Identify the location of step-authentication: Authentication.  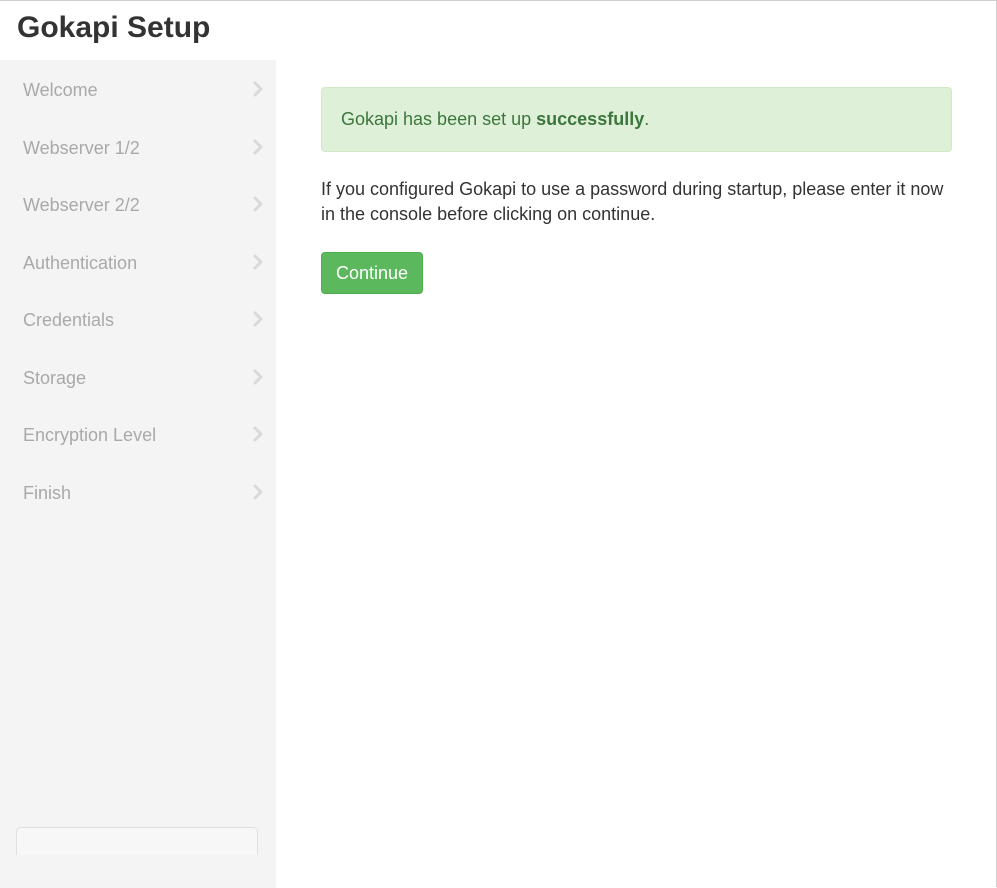
(138, 263).